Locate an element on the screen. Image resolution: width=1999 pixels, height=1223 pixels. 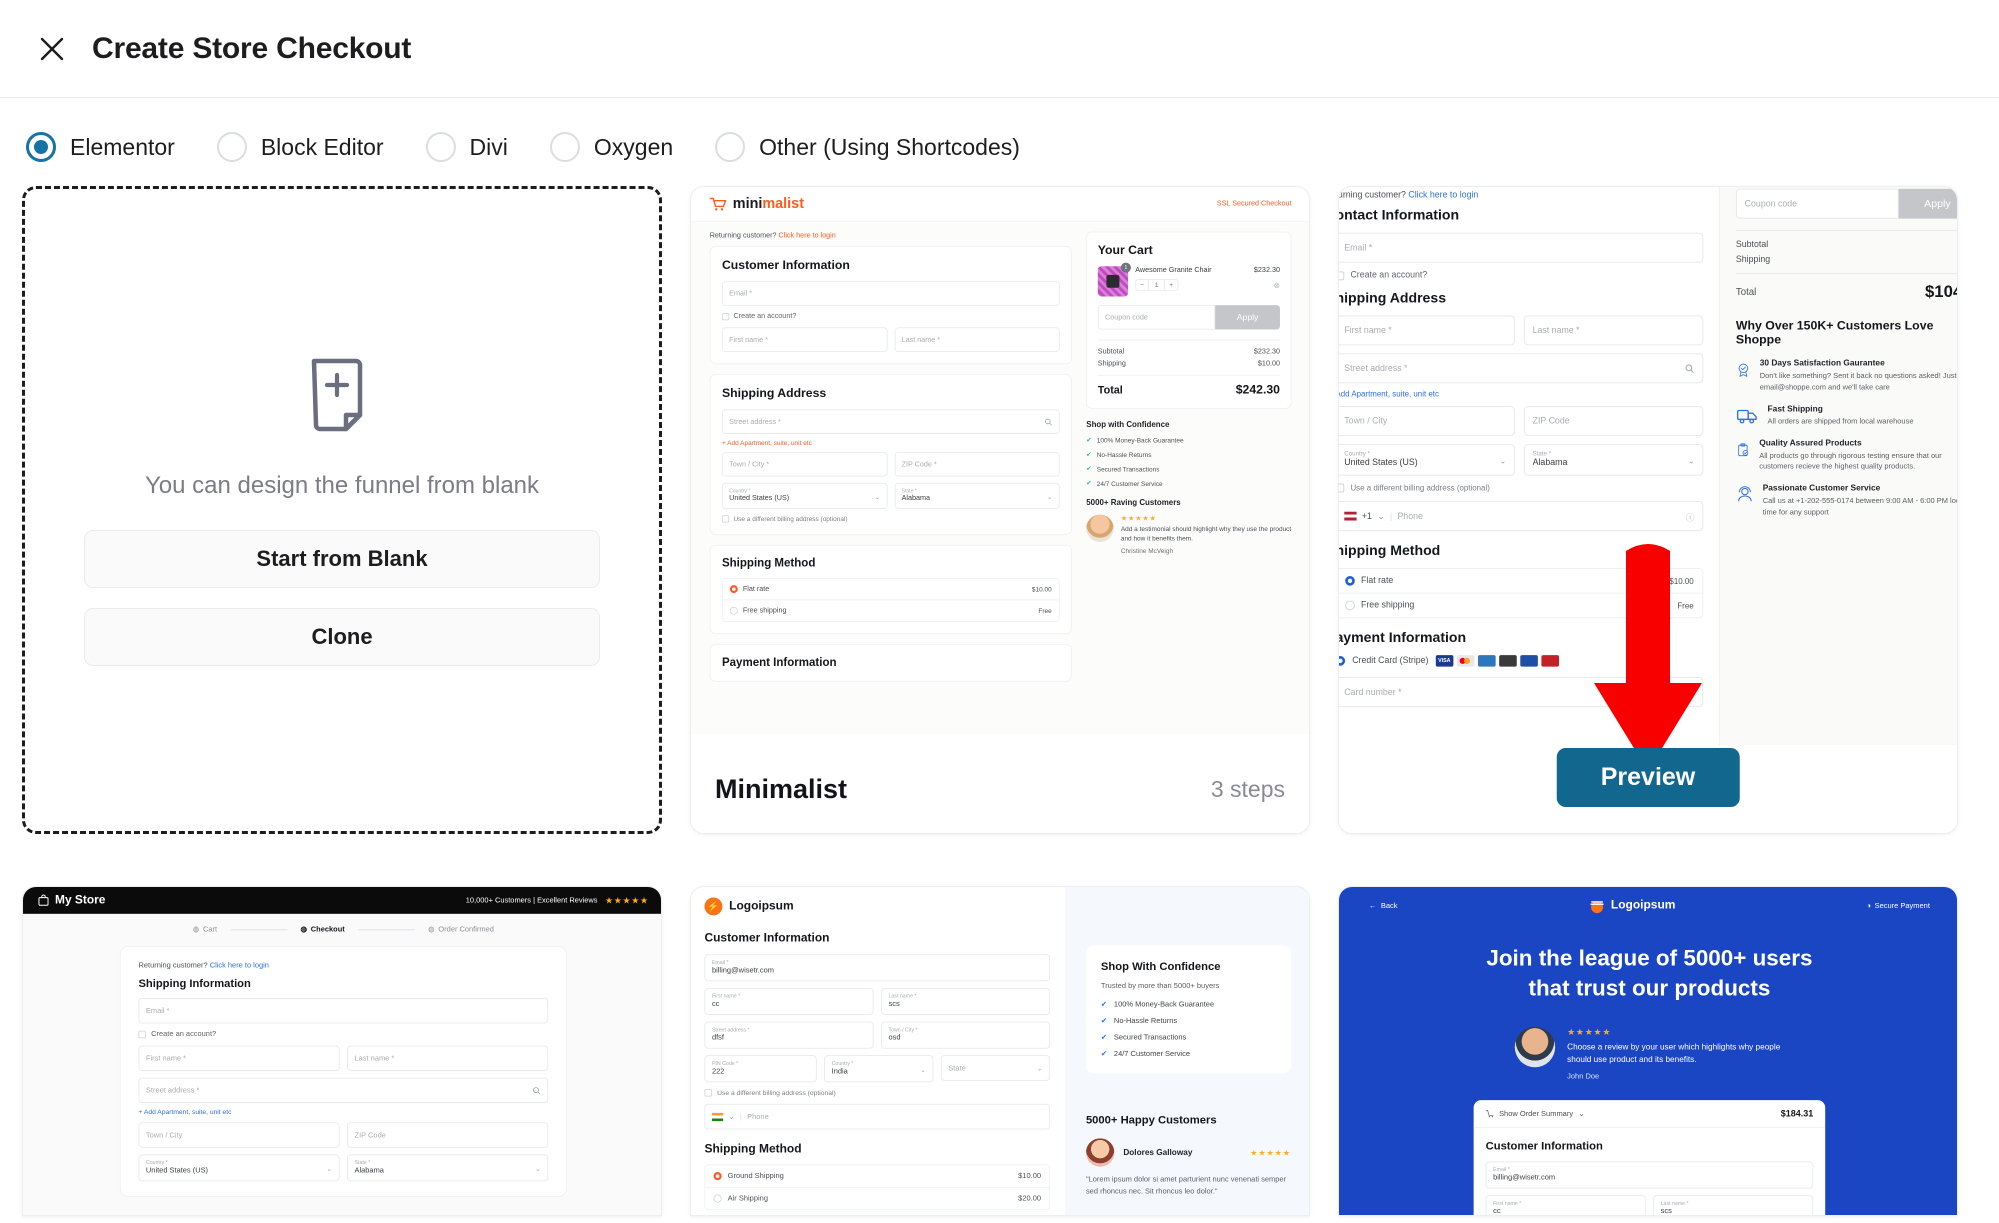
subtotal-label: Subtotal is located at coordinates (1111, 351).